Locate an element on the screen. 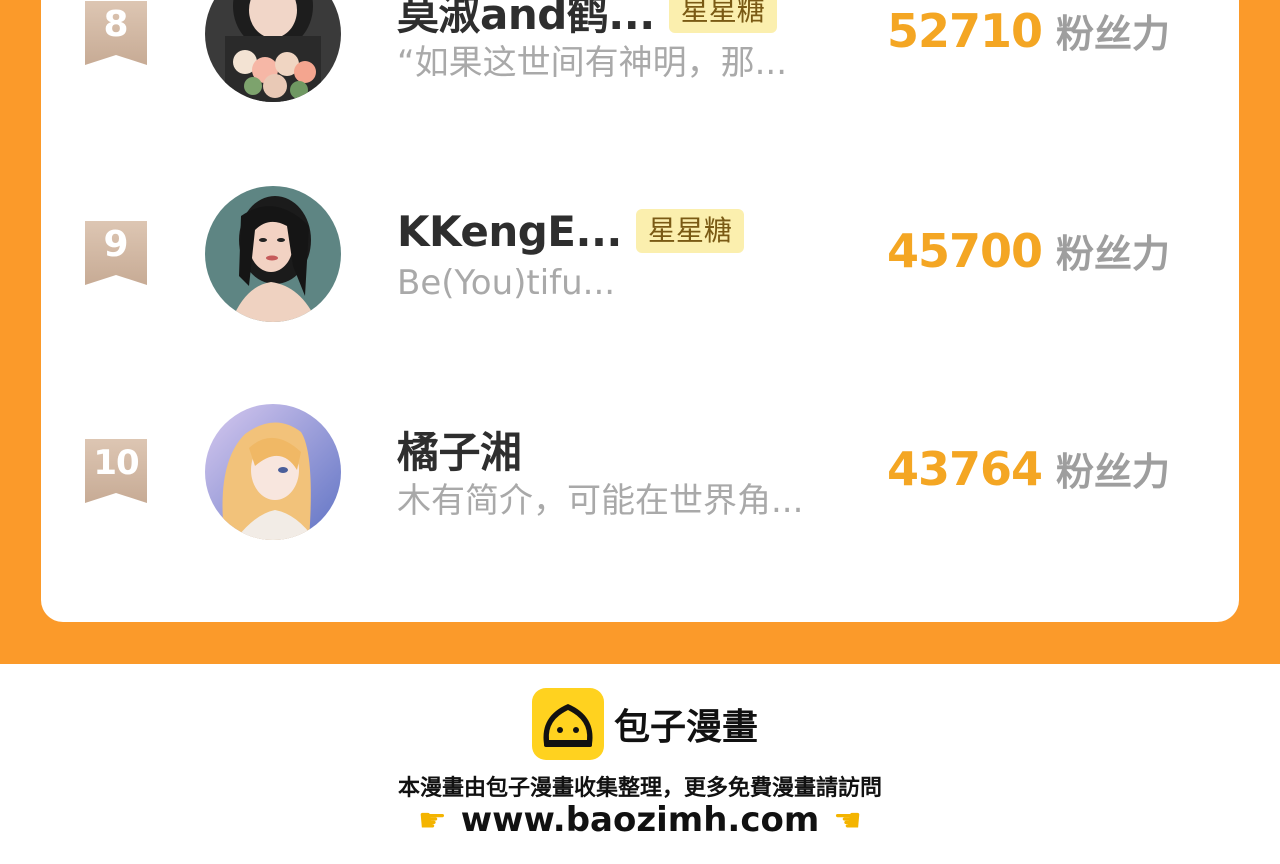  site-url-link: www.baozimh.com is located at coordinates (640, 820).